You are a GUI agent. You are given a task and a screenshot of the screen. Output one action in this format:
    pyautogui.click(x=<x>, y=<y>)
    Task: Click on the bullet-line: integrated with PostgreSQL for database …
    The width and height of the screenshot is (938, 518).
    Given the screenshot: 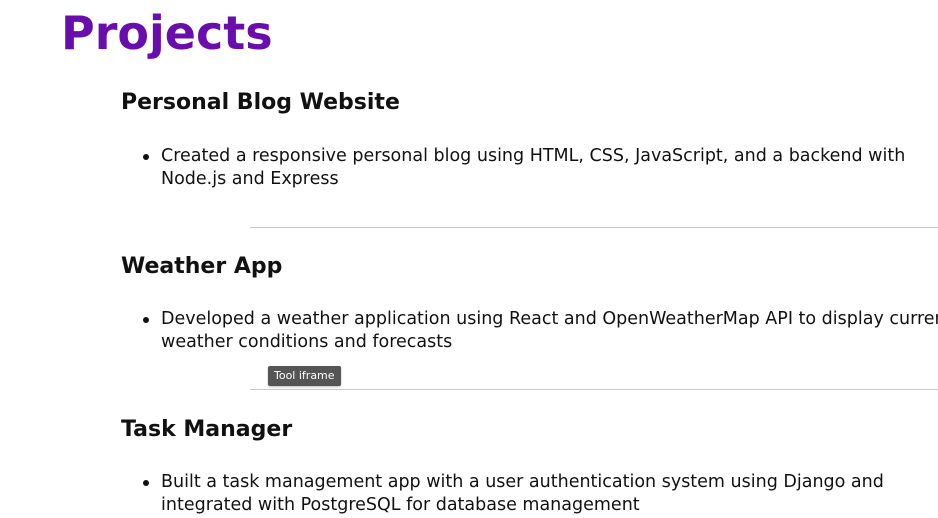 What is the action you would take?
    pyautogui.click(x=400, y=505)
    